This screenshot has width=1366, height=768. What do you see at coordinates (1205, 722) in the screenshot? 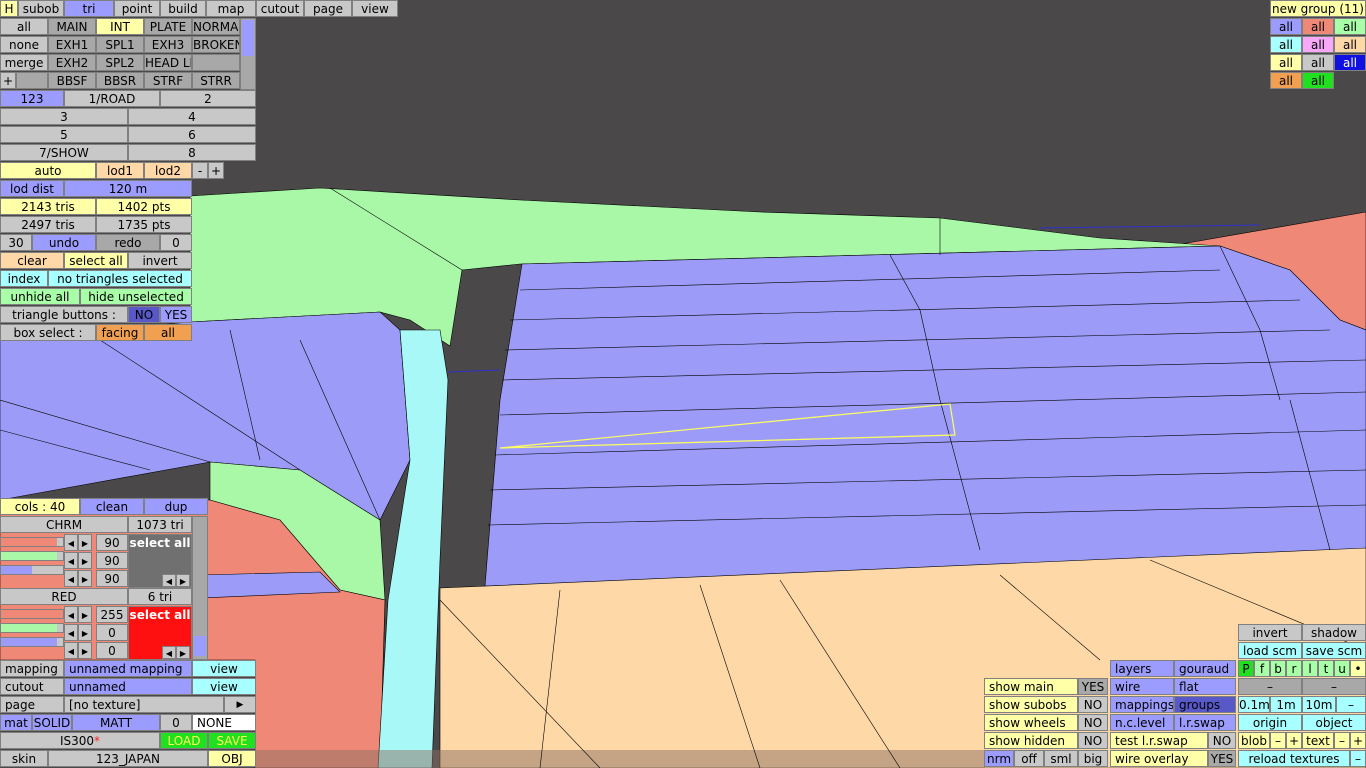
I see `render-lrswap-button: l.r.swap` at bounding box center [1205, 722].